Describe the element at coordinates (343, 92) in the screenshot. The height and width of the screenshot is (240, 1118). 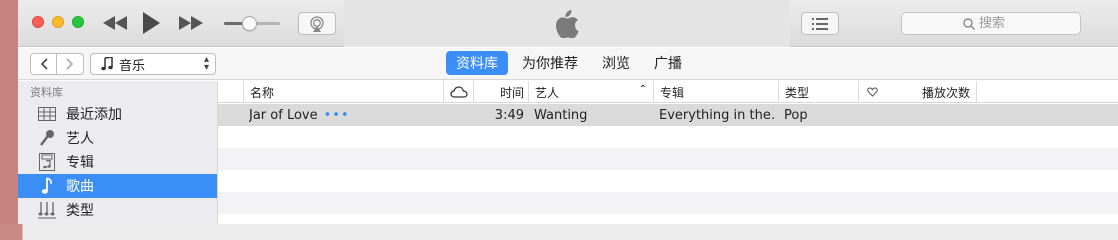
I see `column-header-name: 名称` at that location.